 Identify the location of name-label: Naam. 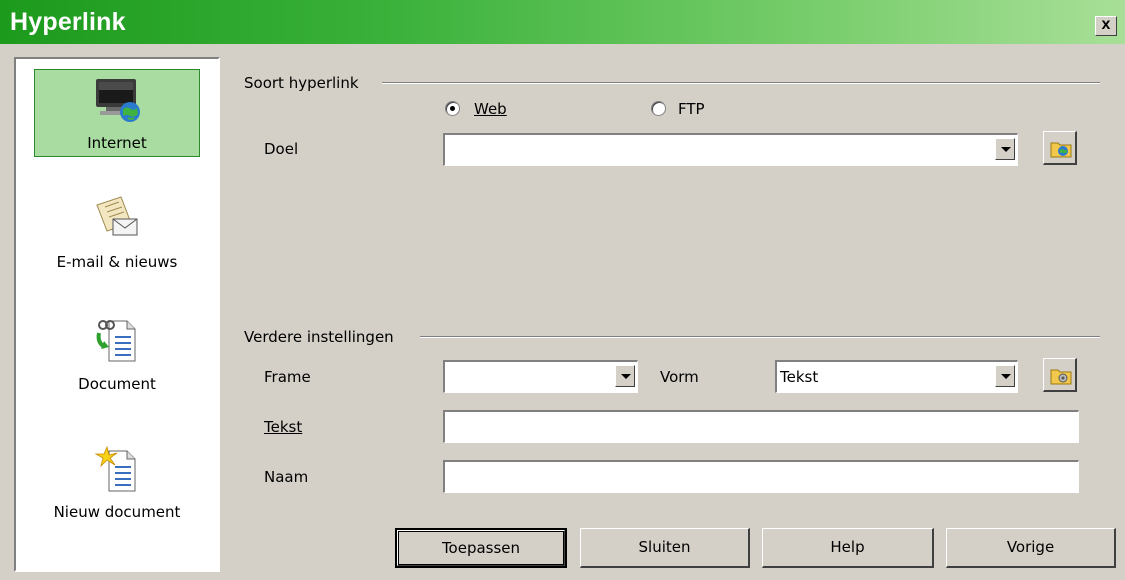
(286, 477).